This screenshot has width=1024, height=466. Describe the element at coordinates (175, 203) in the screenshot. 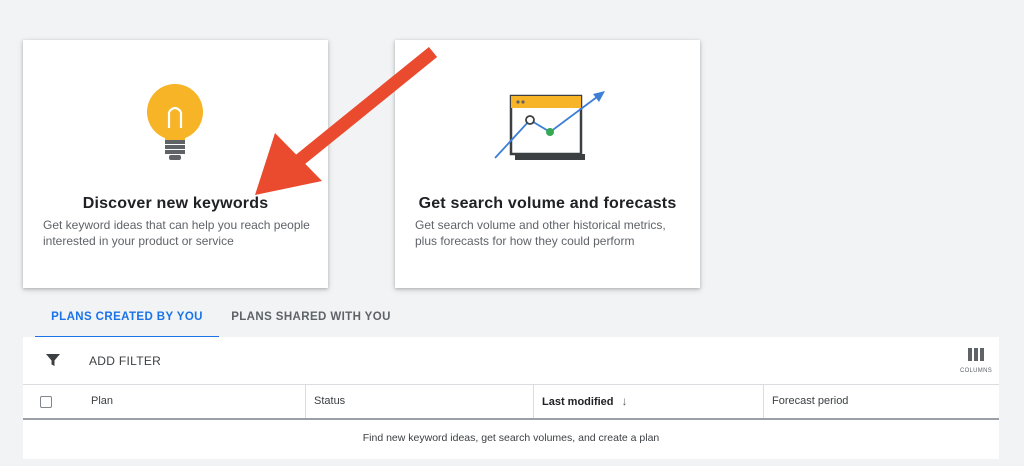

I see `card-title: Discover new keywords` at that location.